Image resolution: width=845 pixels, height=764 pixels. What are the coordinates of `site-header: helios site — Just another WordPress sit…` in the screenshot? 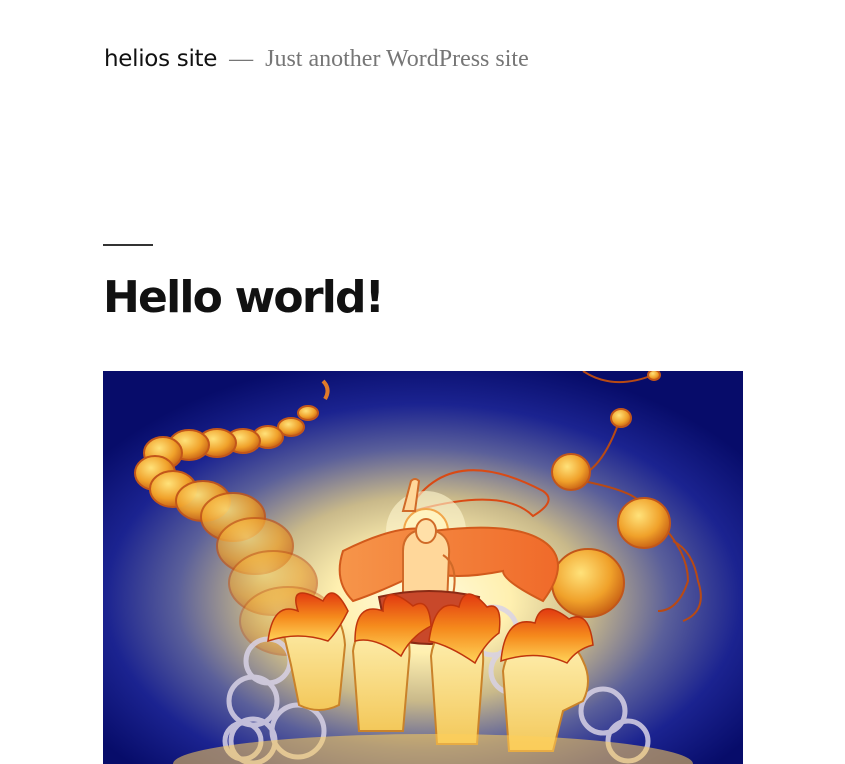 It's located at (316, 59).